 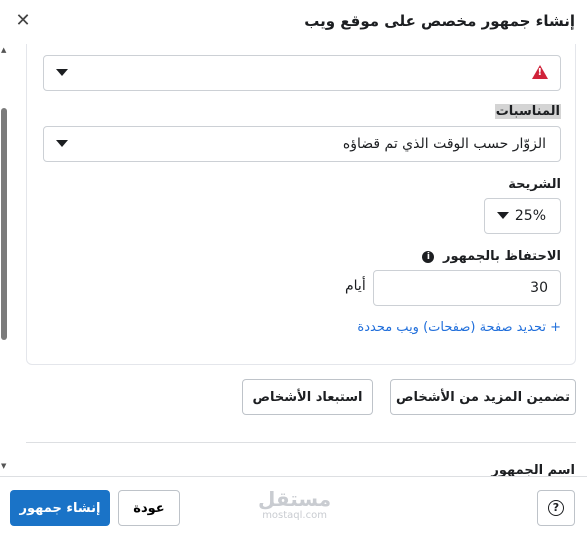 What do you see at coordinates (533, 469) in the screenshot?
I see `audience-name-label: اسم الجمهور` at bounding box center [533, 469].